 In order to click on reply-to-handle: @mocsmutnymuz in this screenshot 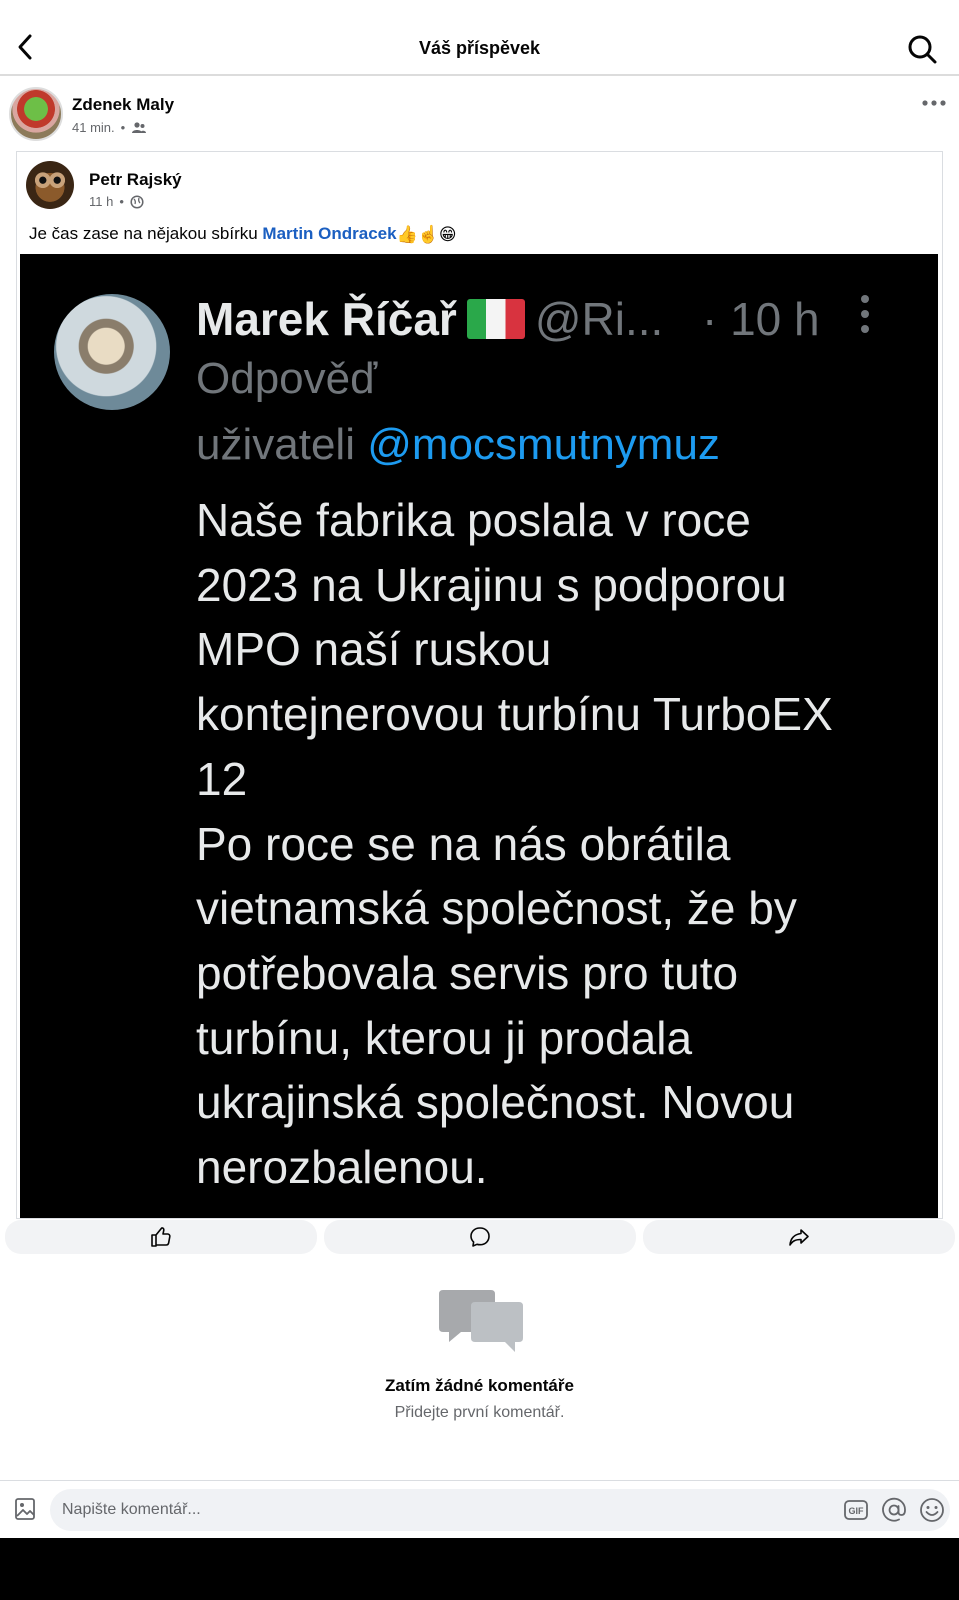, I will do `click(543, 444)`.